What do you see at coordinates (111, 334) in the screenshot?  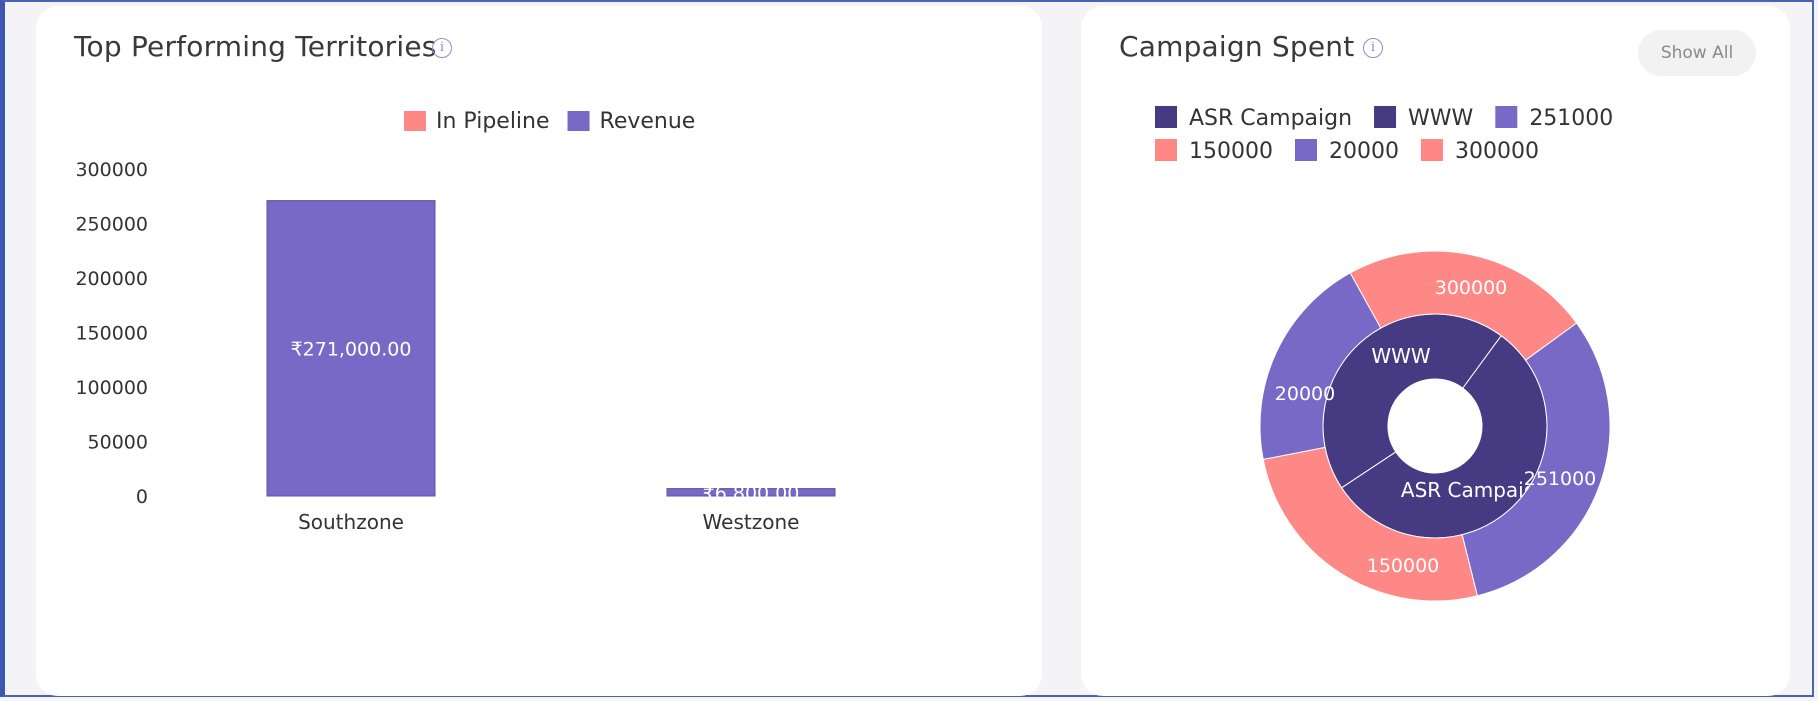 I see `y-tick-label: 150000` at bounding box center [111, 334].